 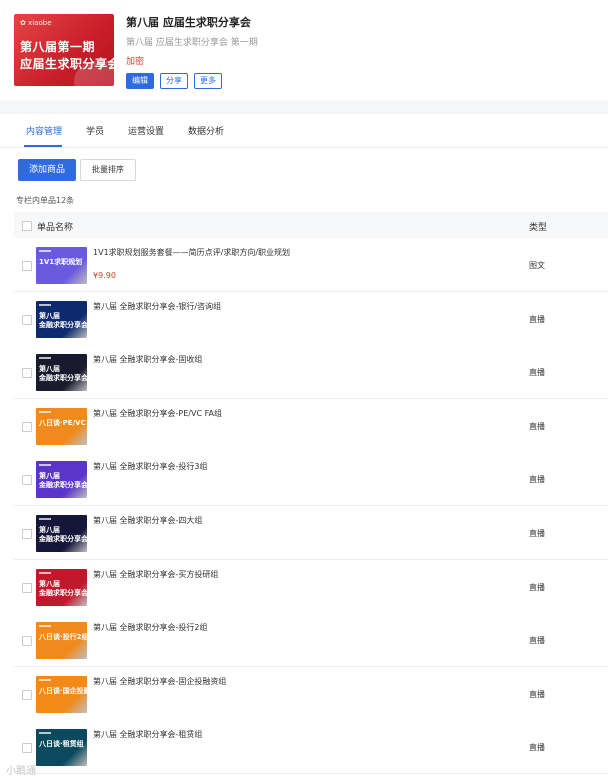 What do you see at coordinates (95, 130) in the screenshot?
I see `tab-students: 学员` at bounding box center [95, 130].